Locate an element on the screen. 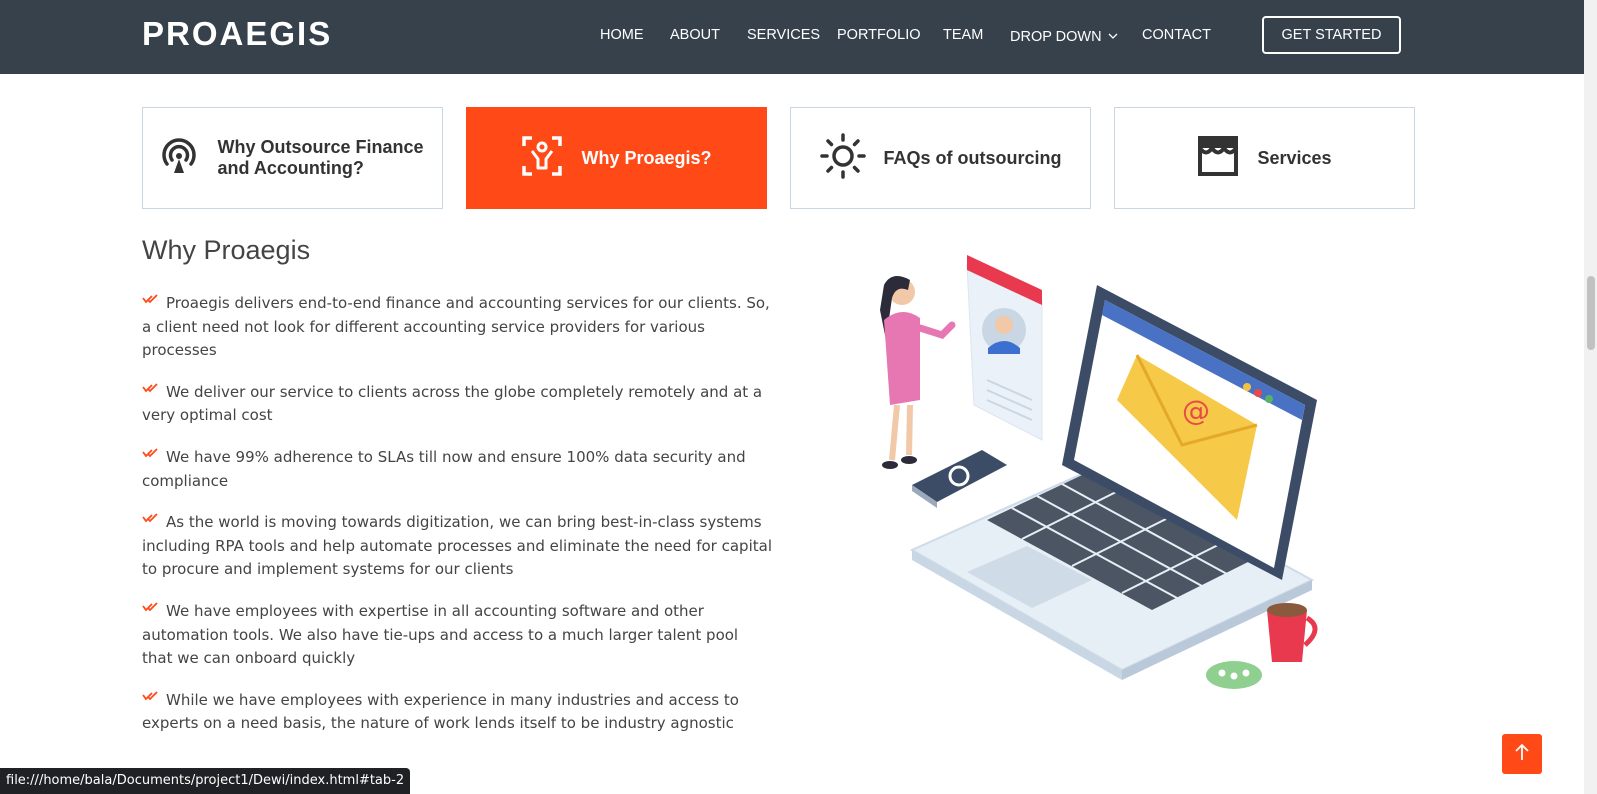 Image resolution: width=1597 pixels, height=794 pixels. nav-home: HOME is located at coordinates (622, 35).